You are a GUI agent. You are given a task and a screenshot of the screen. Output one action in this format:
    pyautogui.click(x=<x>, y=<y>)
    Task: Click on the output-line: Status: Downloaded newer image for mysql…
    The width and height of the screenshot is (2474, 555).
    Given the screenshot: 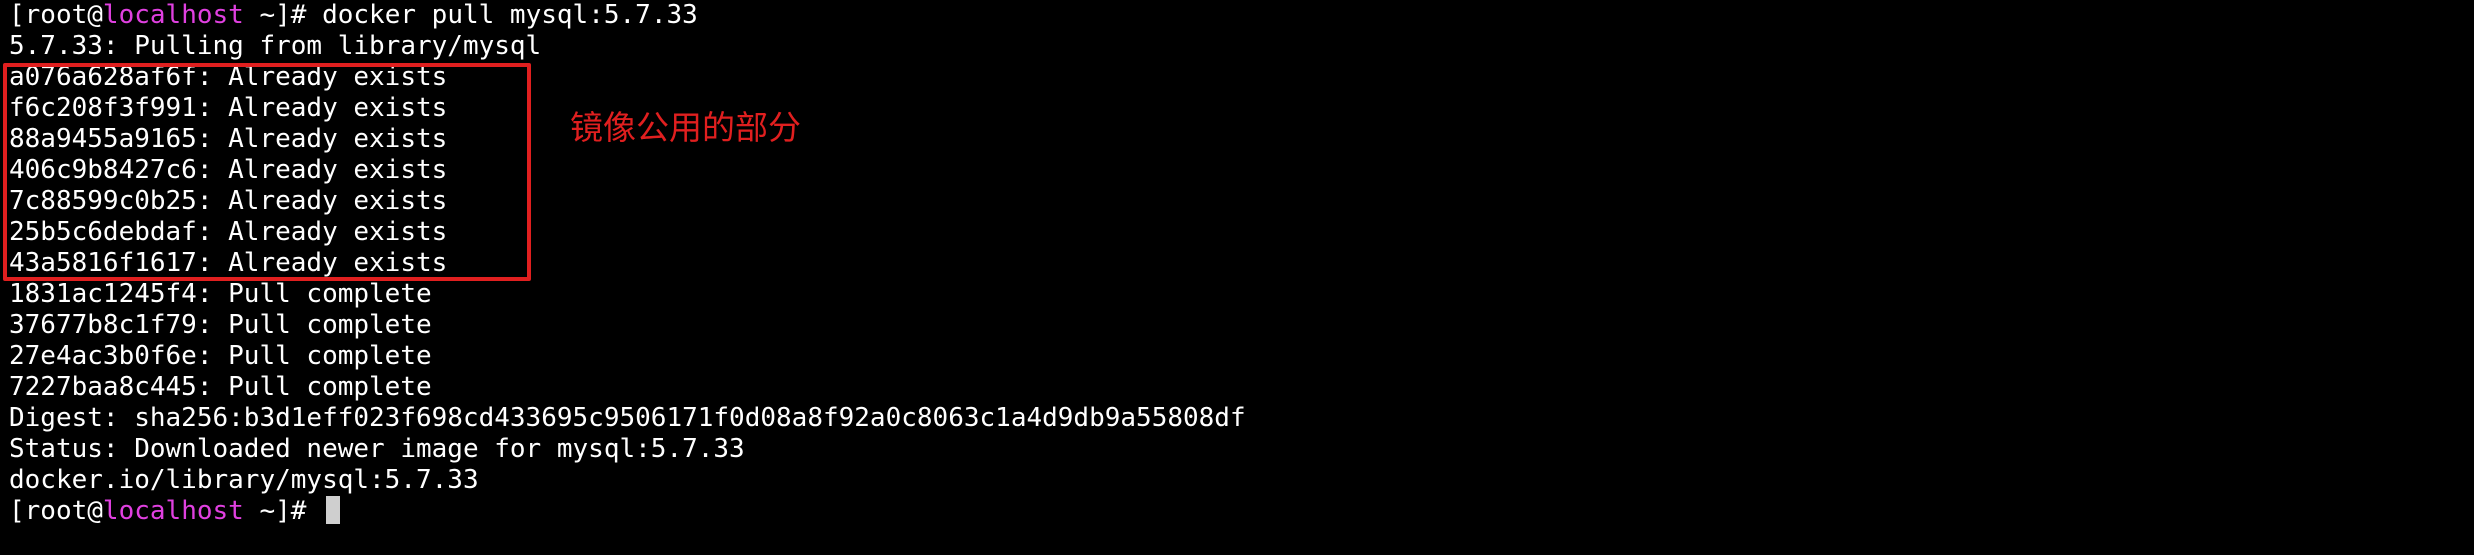 What is the action you would take?
    pyautogui.click(x=377, y=449)
    